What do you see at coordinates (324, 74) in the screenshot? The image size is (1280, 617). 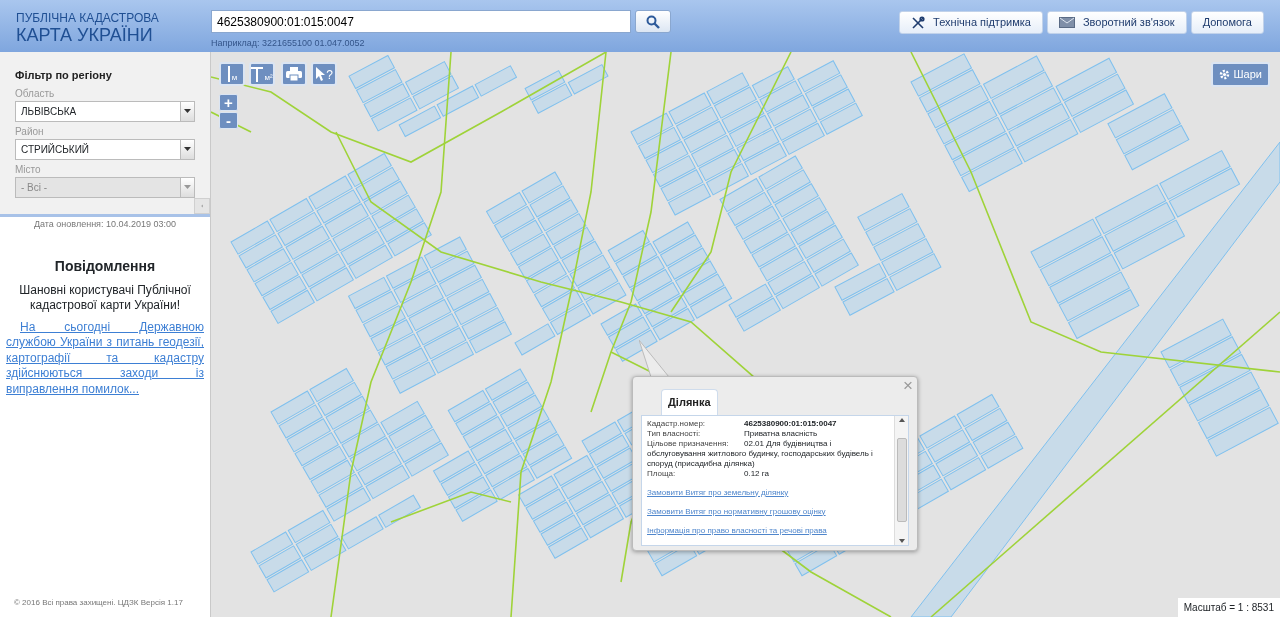 I see `map-tool-button: ?` at bounding box center [324, 74].